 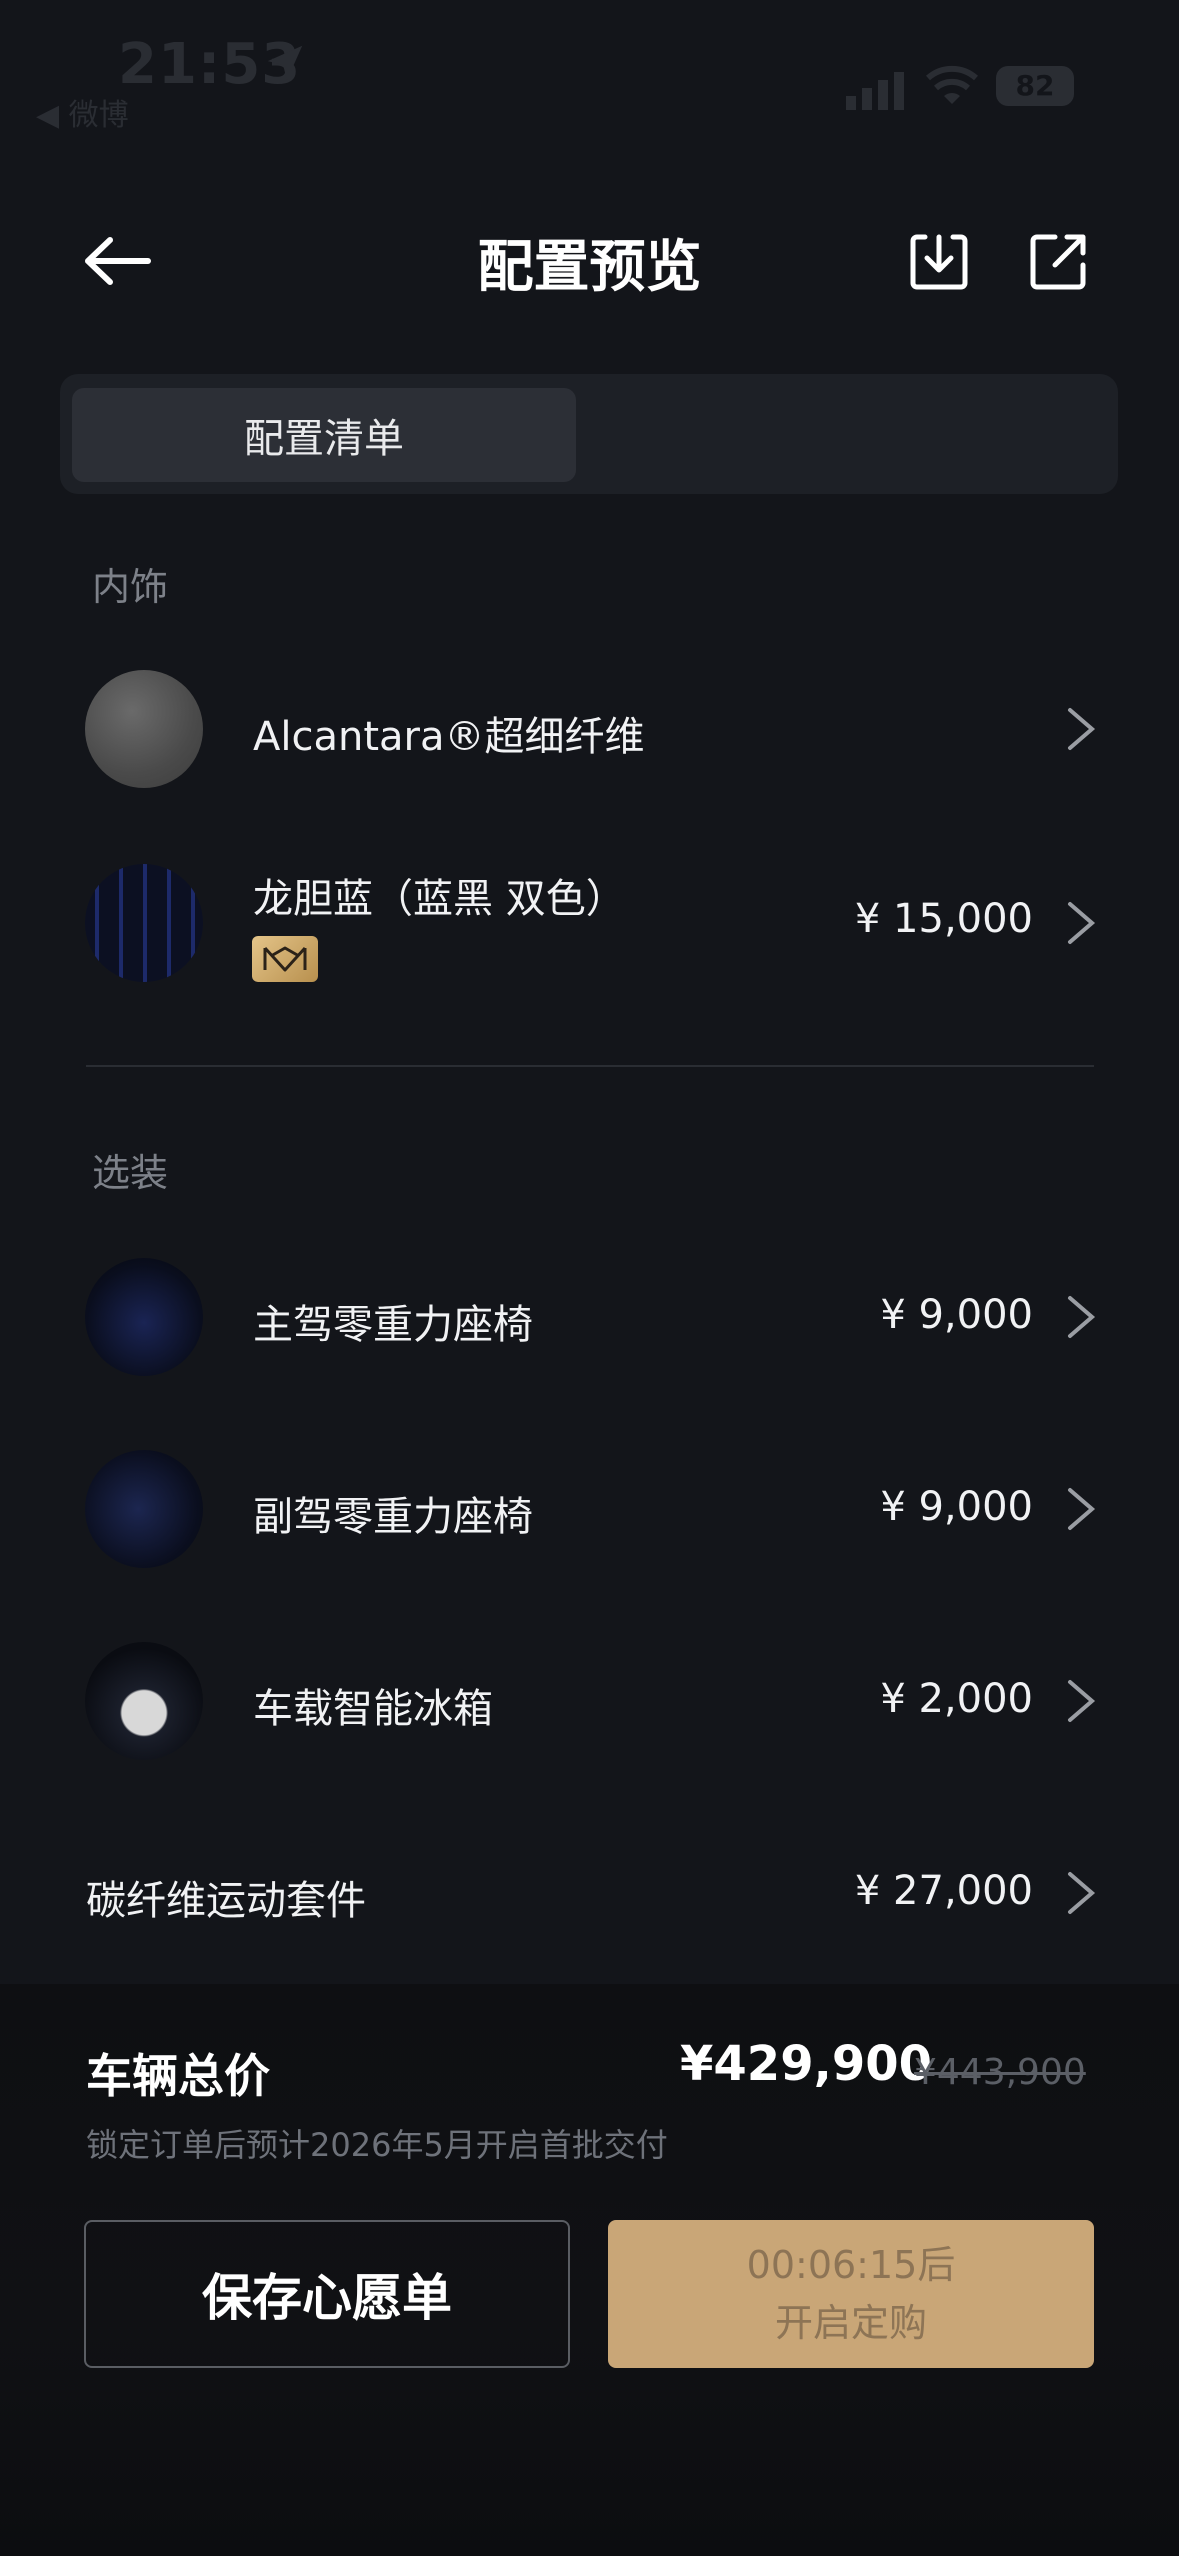 What do you see at coordinates (589, 1509) in the screenshot?
I see `list-item-passenger-seat: 副驾零重力座椅 ¥ 9,000` at bounding box center [589, 1509].